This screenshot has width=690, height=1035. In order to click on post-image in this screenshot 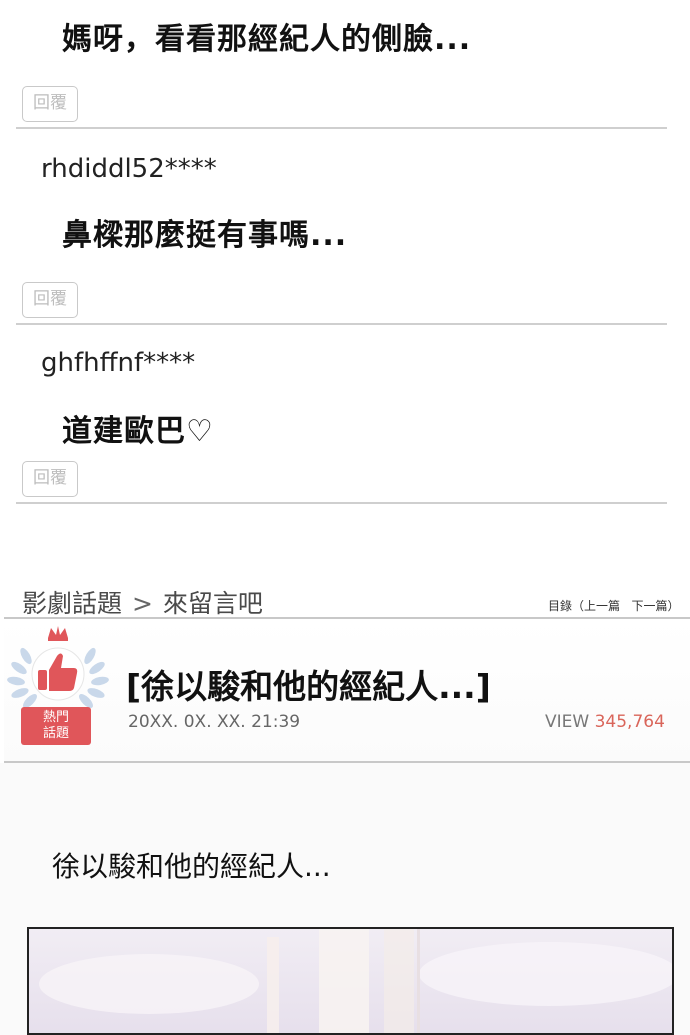, I will do `click(350, 981)`.